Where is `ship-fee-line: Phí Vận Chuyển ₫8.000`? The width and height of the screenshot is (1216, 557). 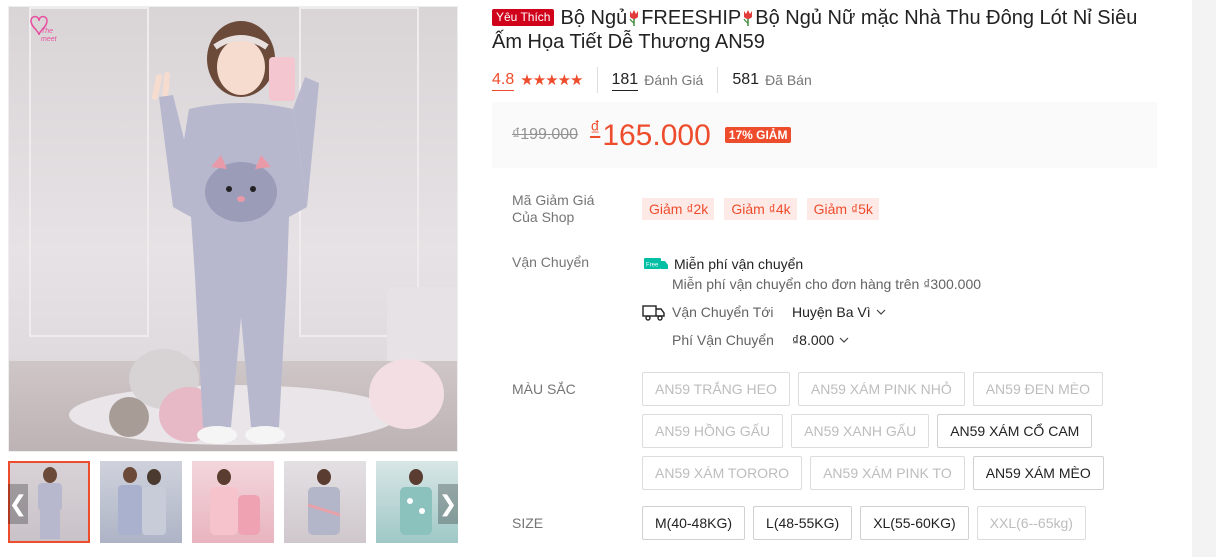 ship-fee-line: Phí Vận Chuyển ₫8.000 is located at coordinates (907, 340).